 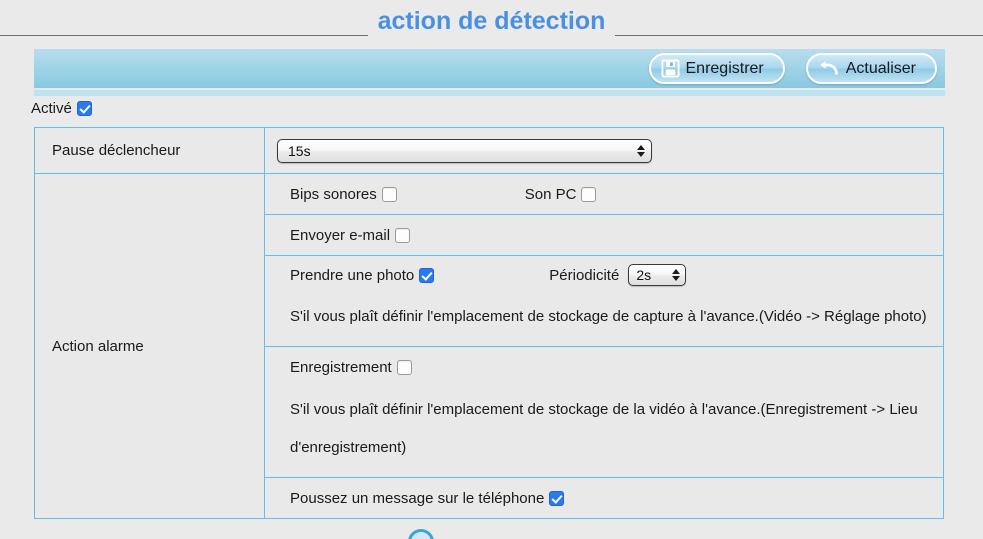 I want to click on periodicity-select-value: 2s, so click(x=644, y=275).